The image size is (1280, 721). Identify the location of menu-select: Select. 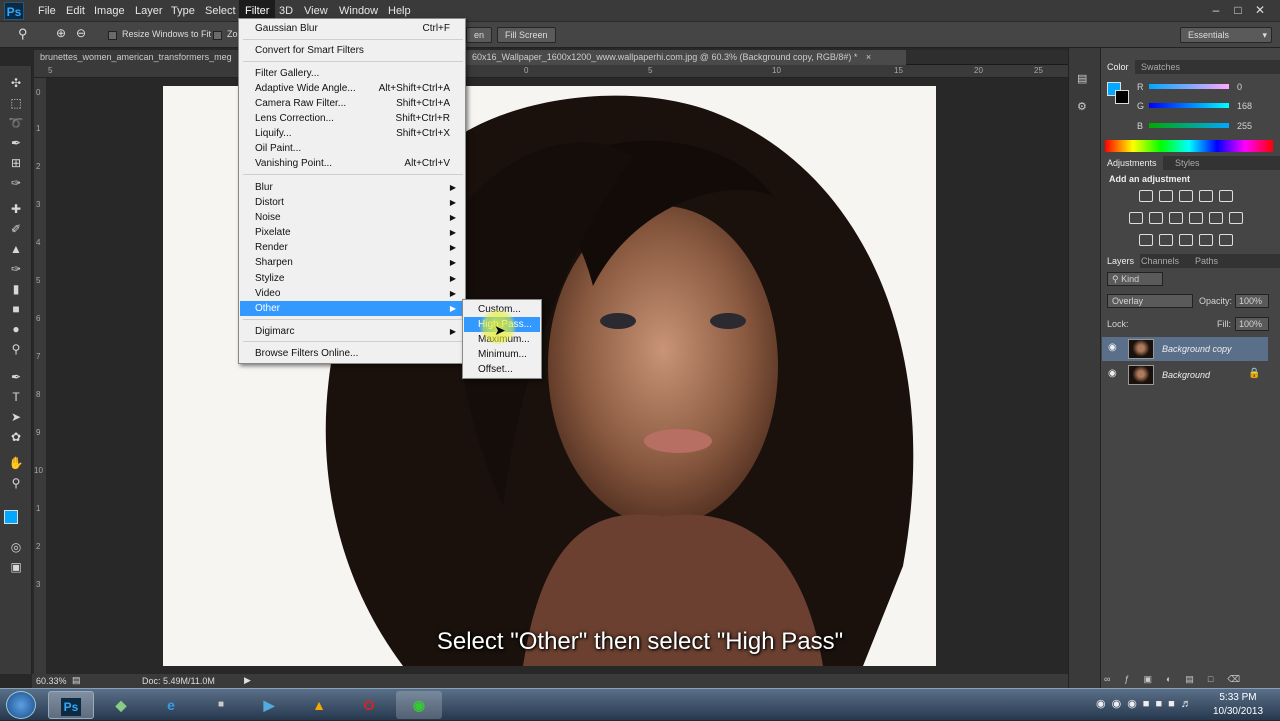
(220, 11).